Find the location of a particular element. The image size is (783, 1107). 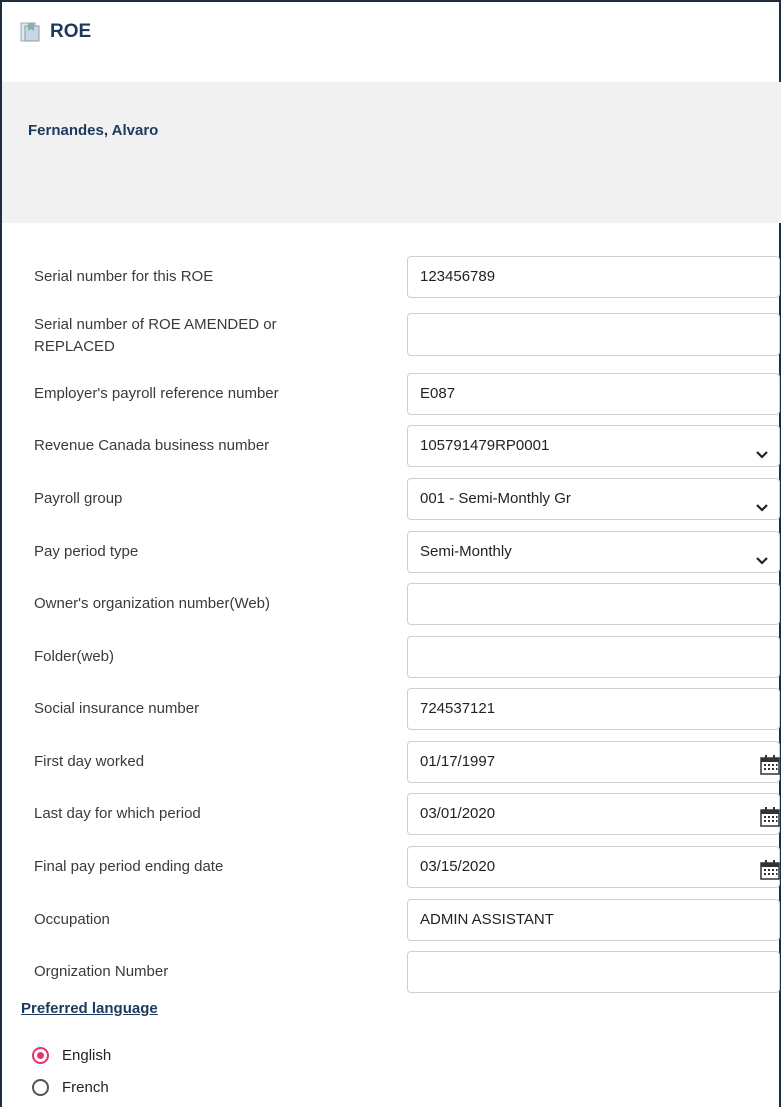

field-label: Orgnization Number is located at coordinates (101, 971).